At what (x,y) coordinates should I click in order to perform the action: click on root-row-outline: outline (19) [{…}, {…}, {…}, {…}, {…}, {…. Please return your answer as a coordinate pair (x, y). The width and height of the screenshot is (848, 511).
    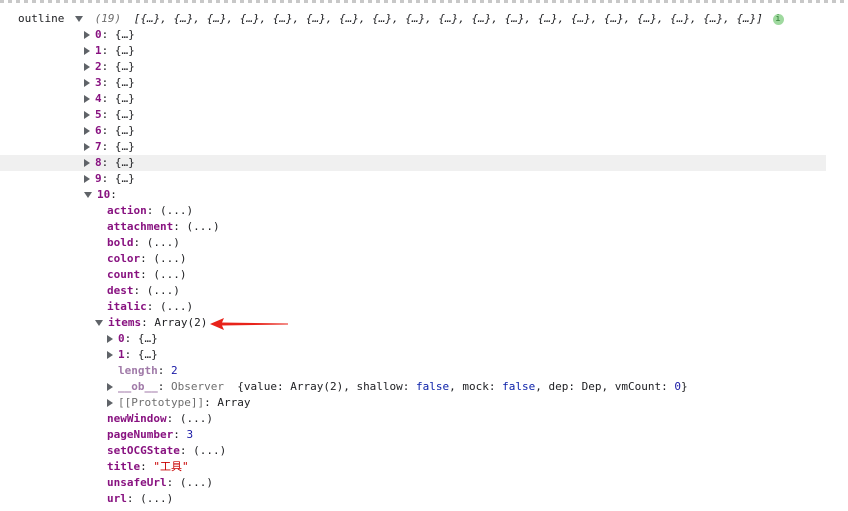
    Looking at the image, I should click on (401, 19).